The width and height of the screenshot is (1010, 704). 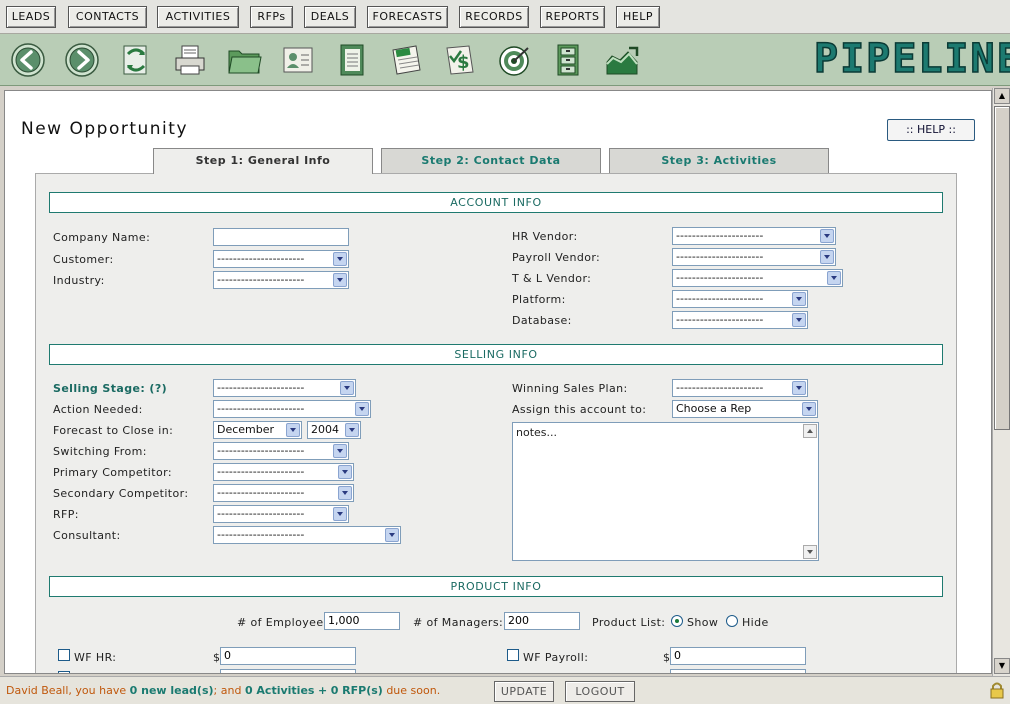 I want to click on forecast-month-select: December, so click(x=257, y=430).